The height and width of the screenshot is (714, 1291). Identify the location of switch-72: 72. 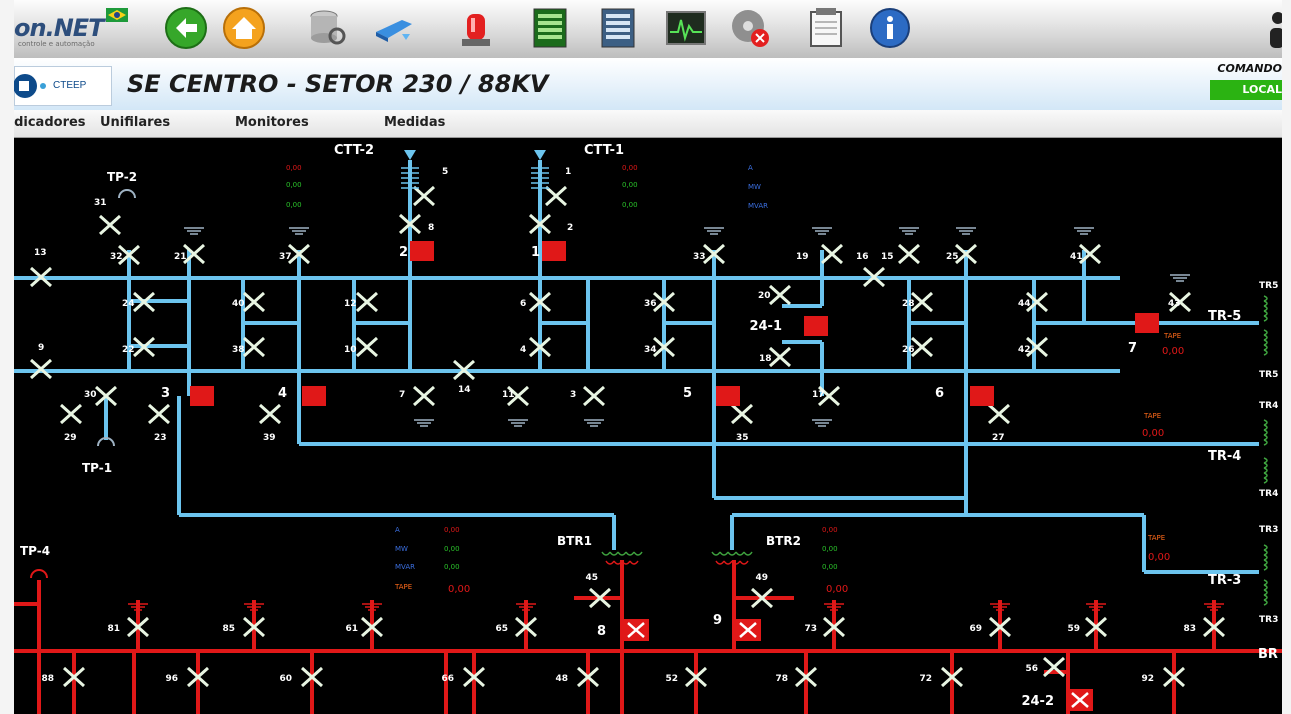
(941, 677).